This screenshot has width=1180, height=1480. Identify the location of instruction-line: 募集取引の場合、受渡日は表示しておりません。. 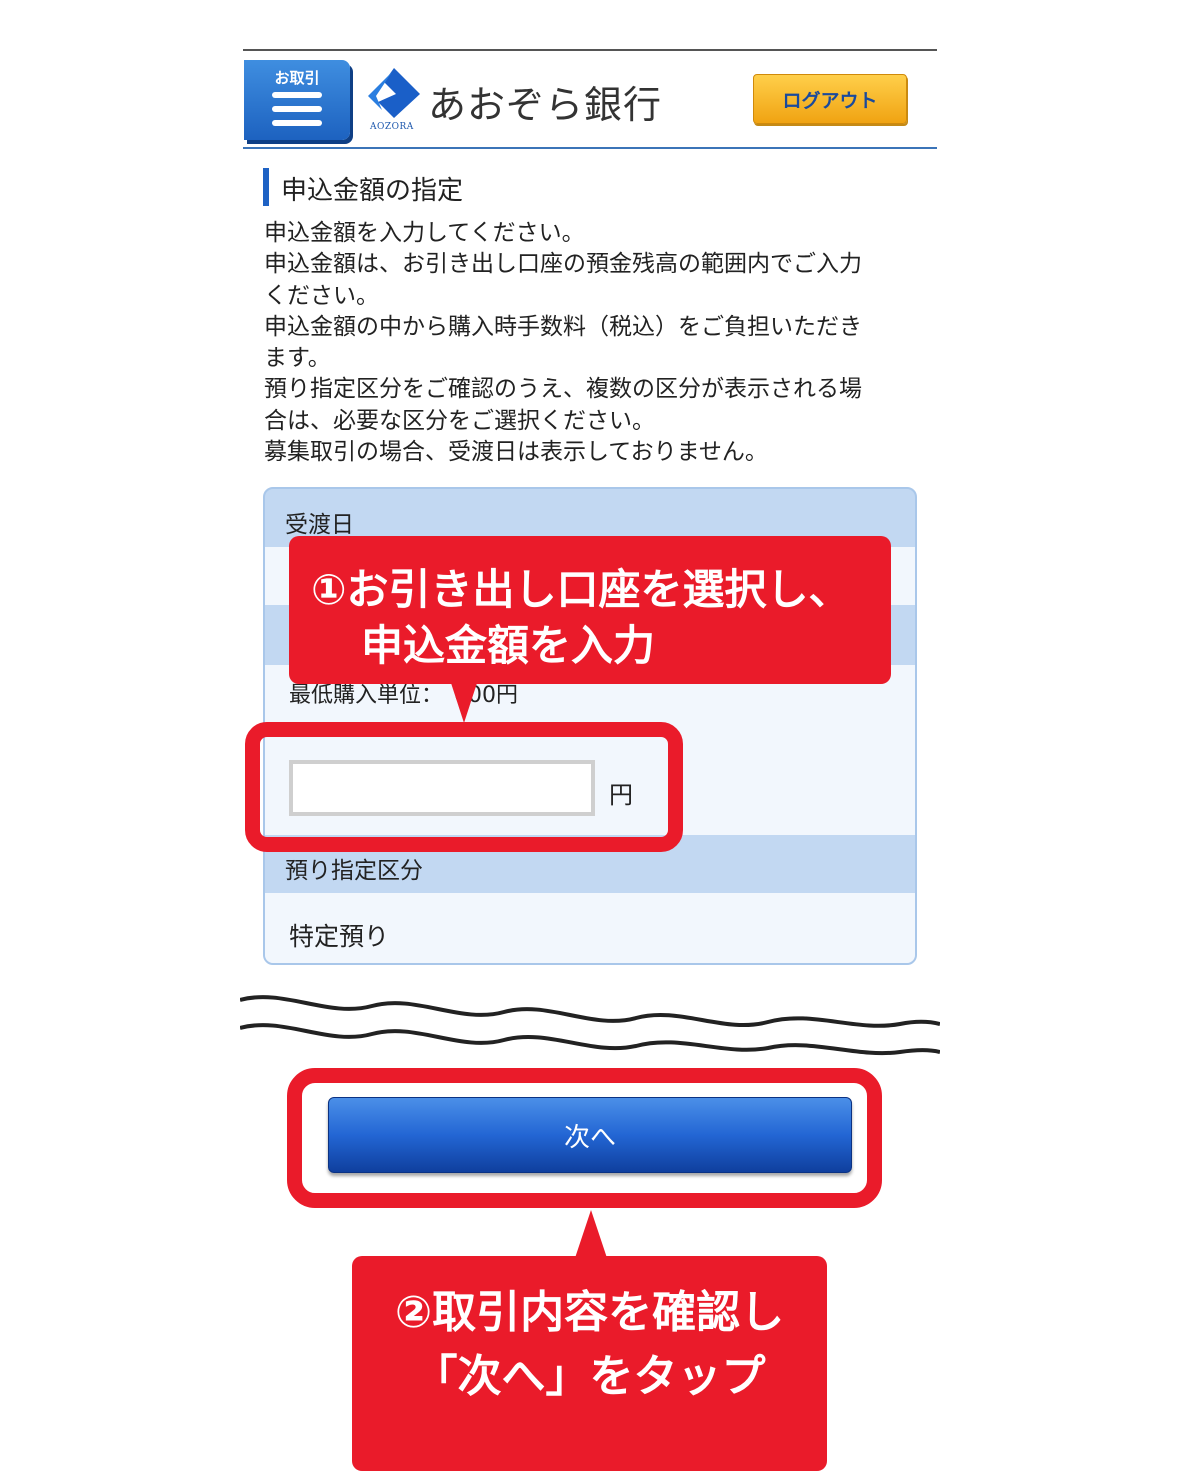
(516, 452).